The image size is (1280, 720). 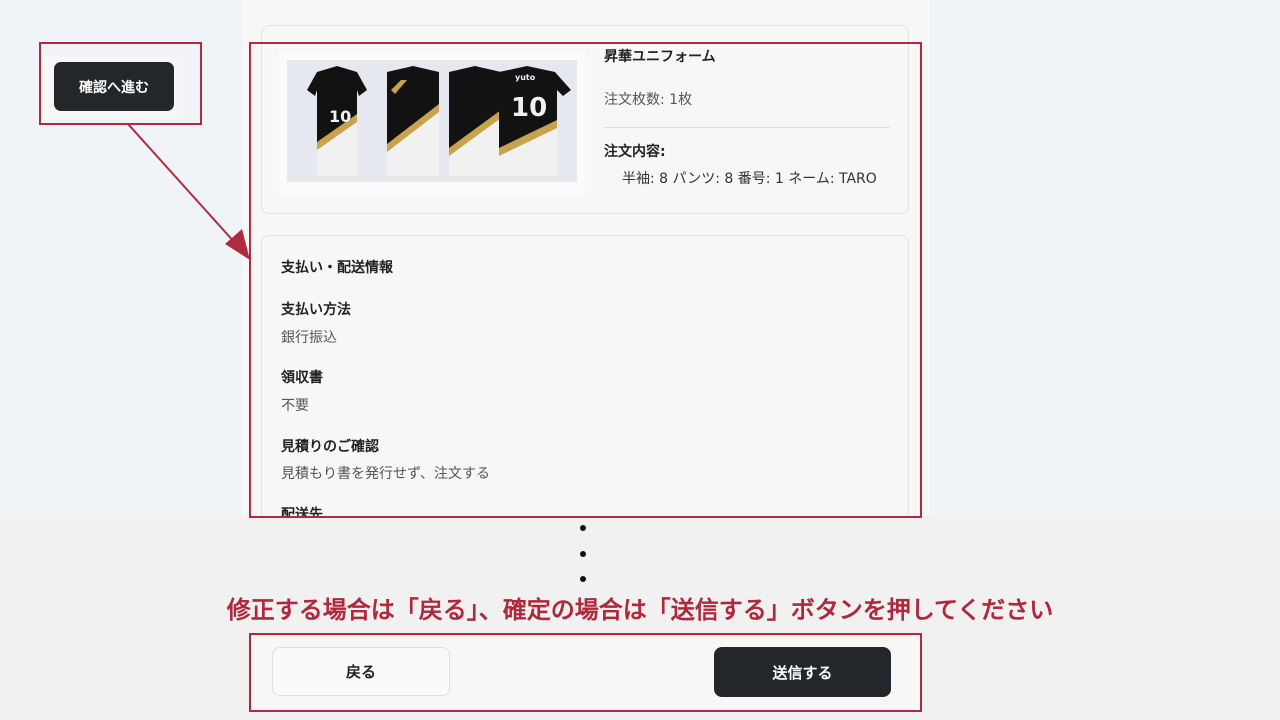 I want to click on back-button: 戻る, so click(x=361, y=671).